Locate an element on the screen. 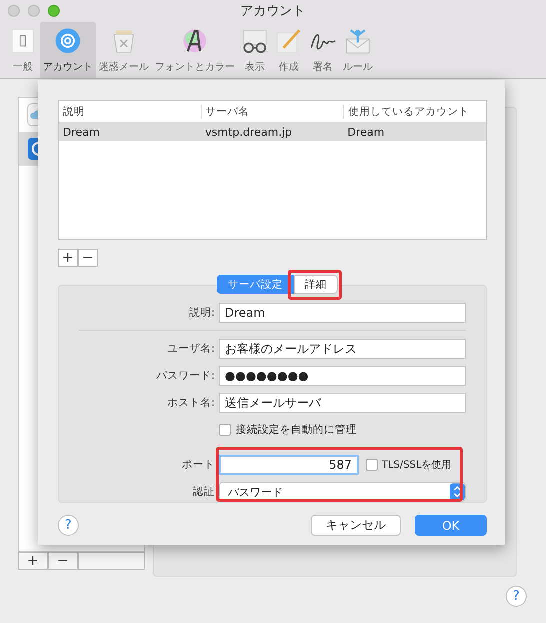  field-label: ホスト名: is located at coordinates (190, 403).